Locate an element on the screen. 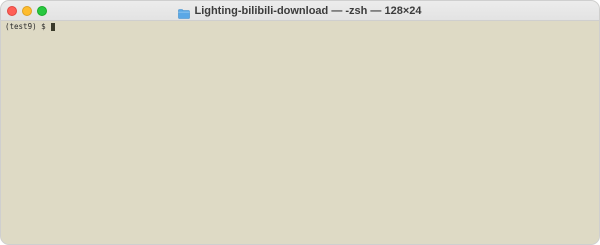 This screenshot has width=600, height=245. folder-icon is located at coordinates (184, 12).